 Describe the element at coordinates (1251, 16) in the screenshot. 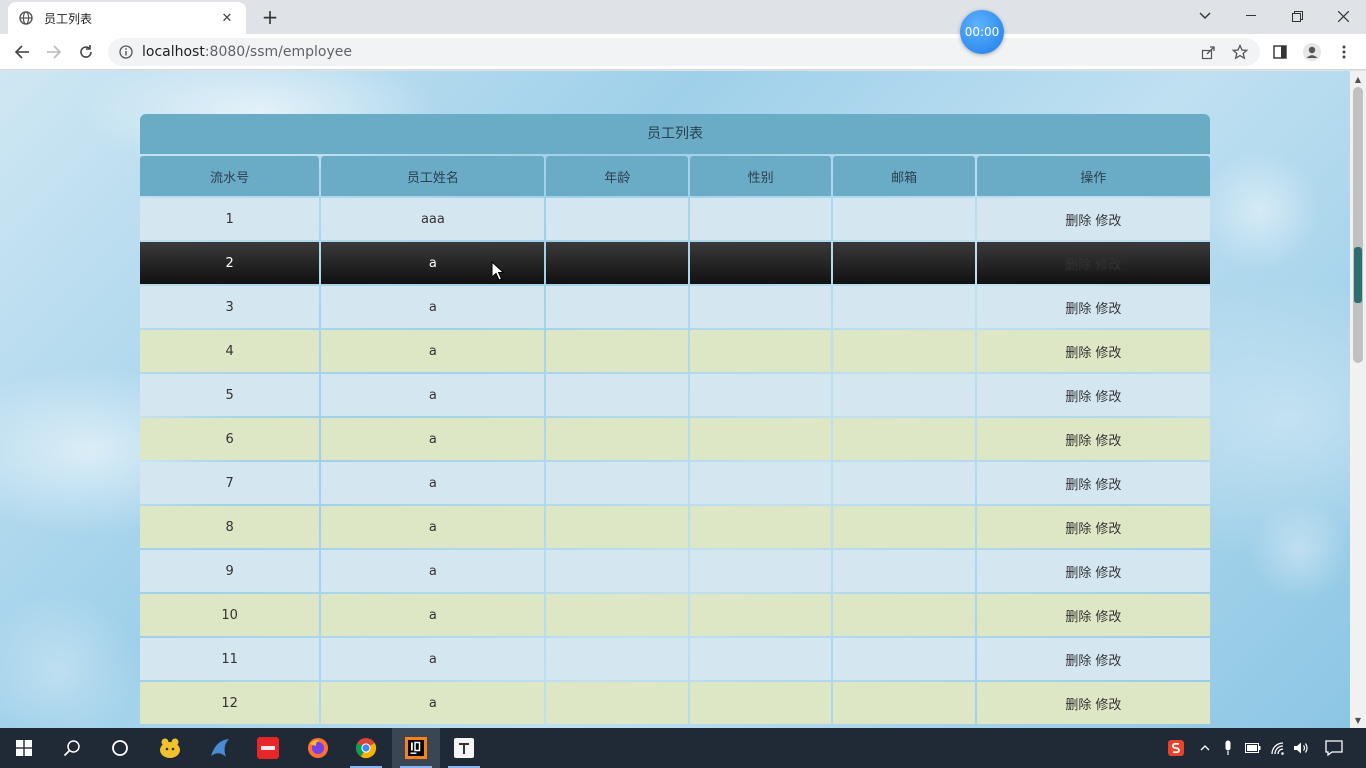

I see `minimize-icon` at that location.